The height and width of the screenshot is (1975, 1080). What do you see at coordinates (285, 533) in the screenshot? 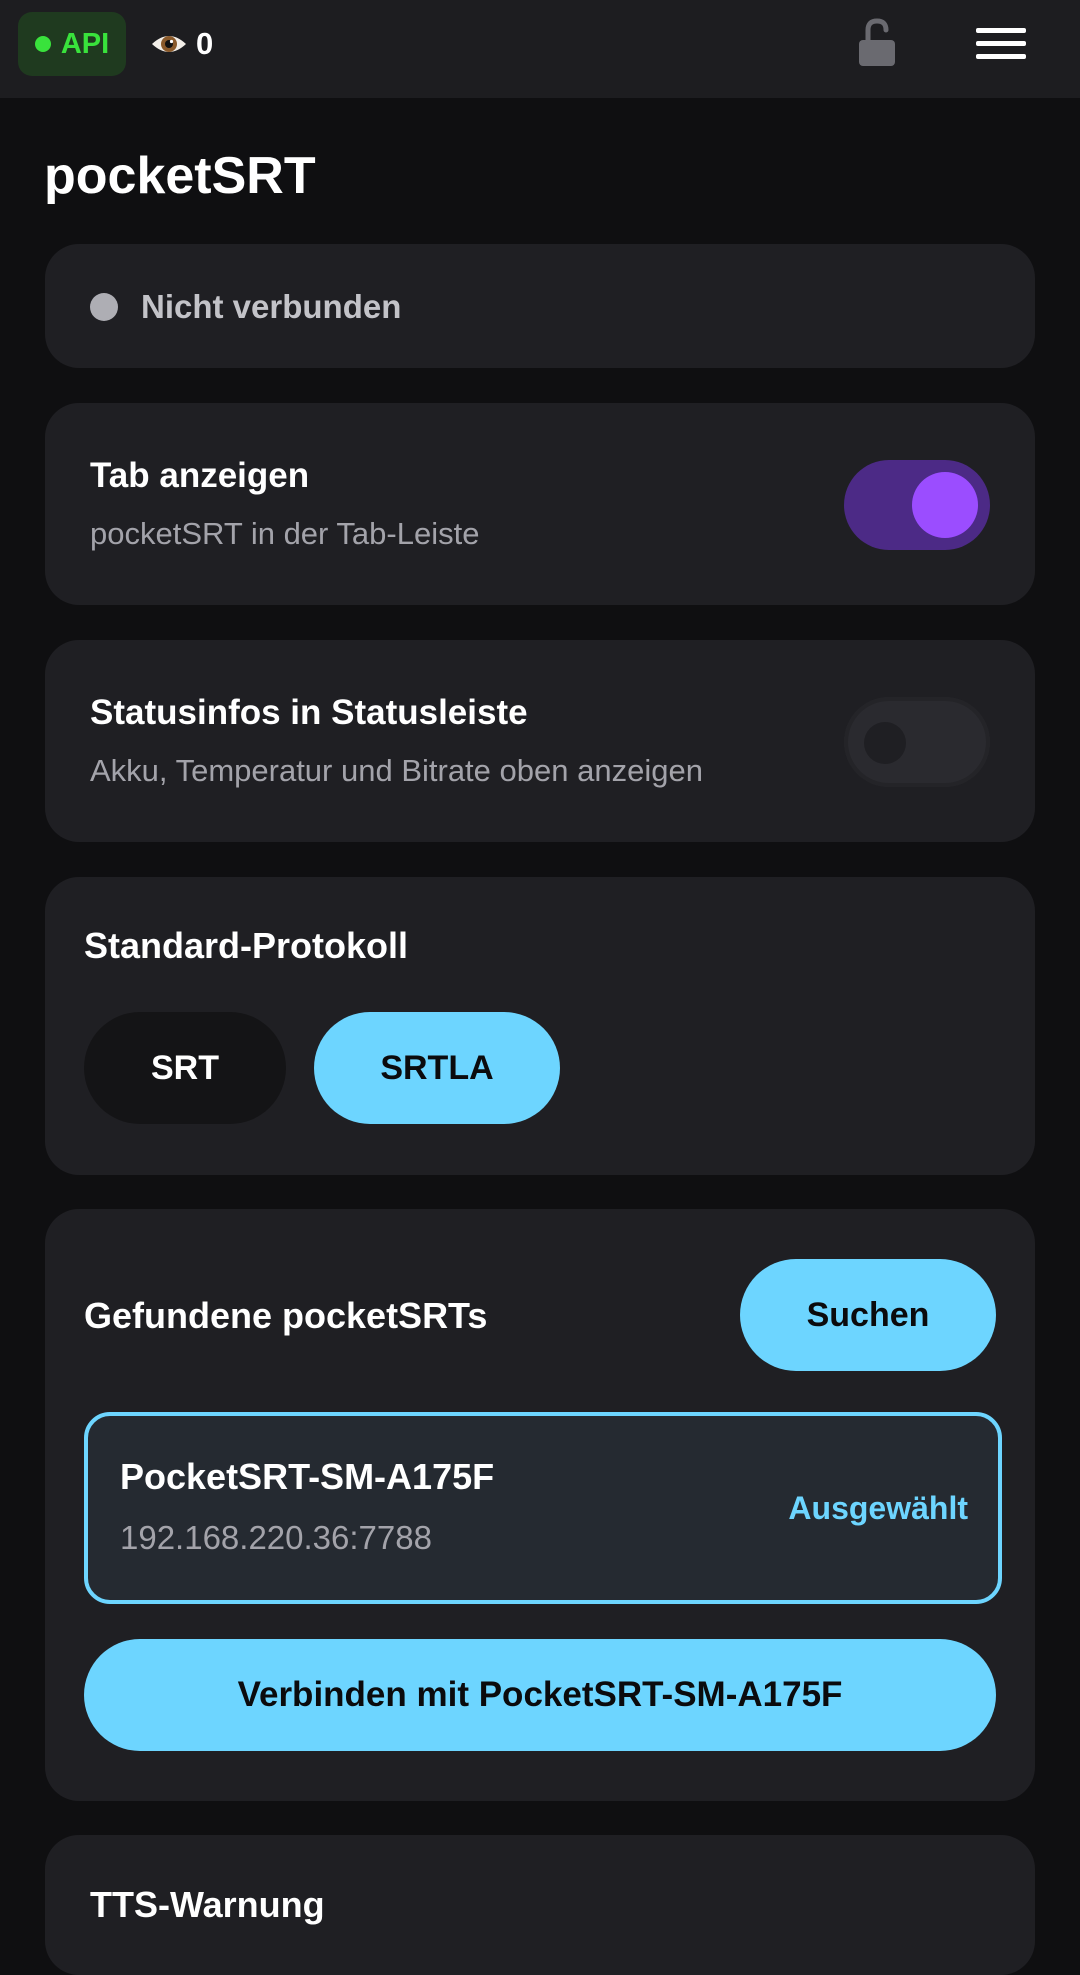
I see `setting-subtitle-show-tab: pocketSRT in der Tab-Leiste` at bounding box center [285, 533].